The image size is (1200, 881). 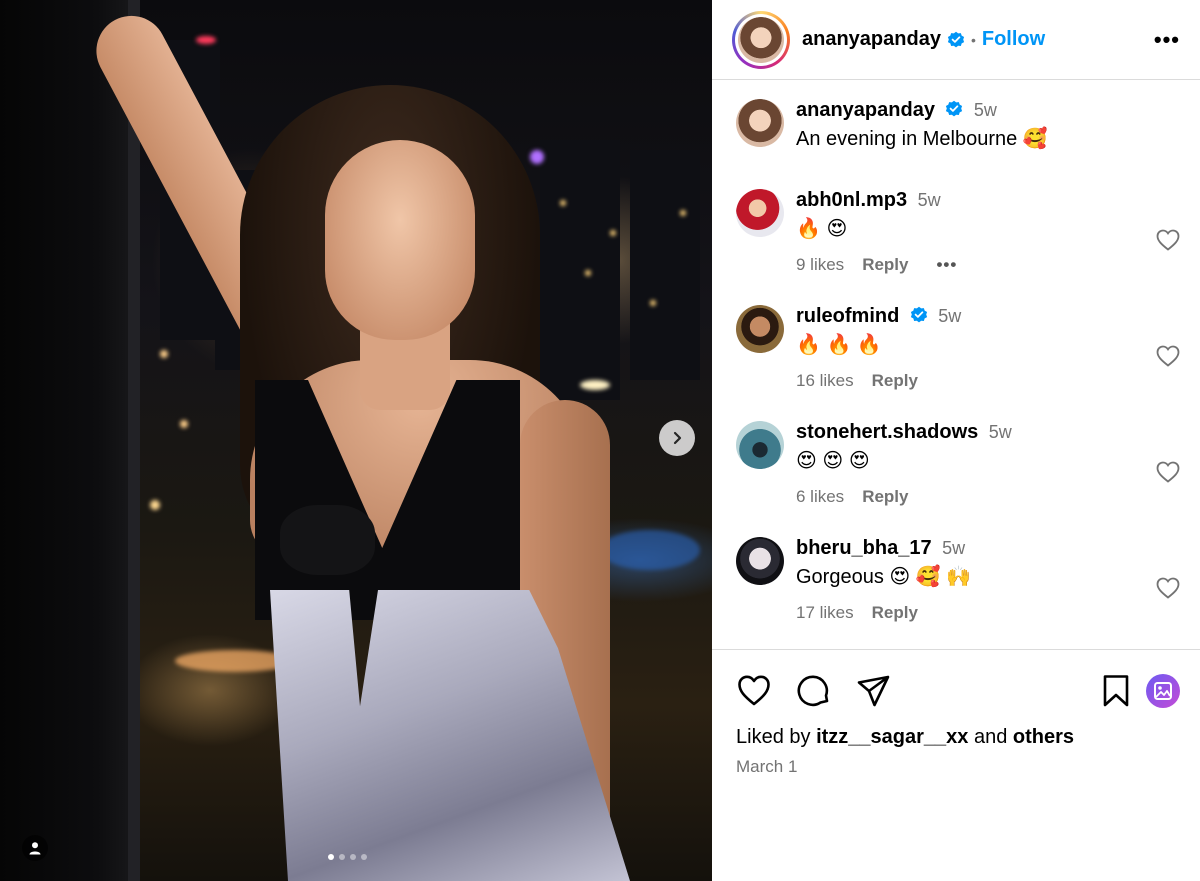 What do you see at coordinates (70, 440) in the screenshot?
I see `window-frame` at bounding box center [70, 440].